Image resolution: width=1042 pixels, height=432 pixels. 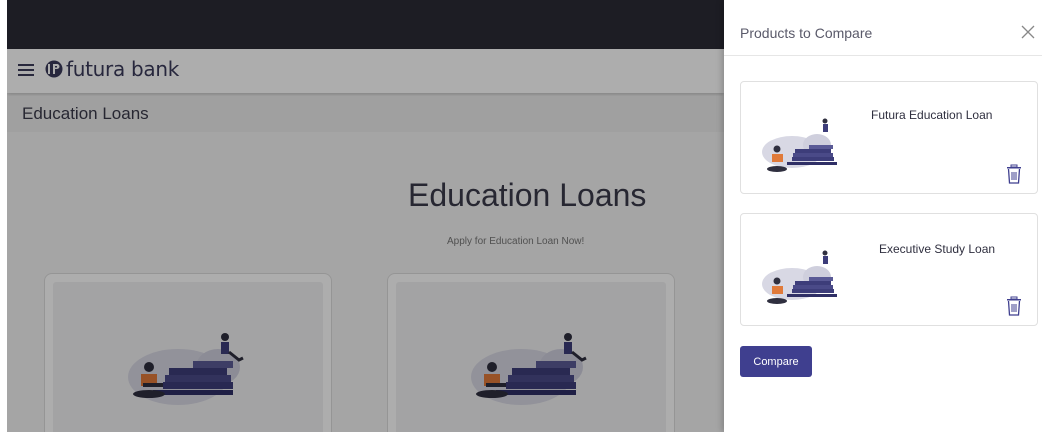 What do you see at coordinates (776, 361) in the screenshot?
I see `compare-button: Compare` at bounding box center [776, 361].